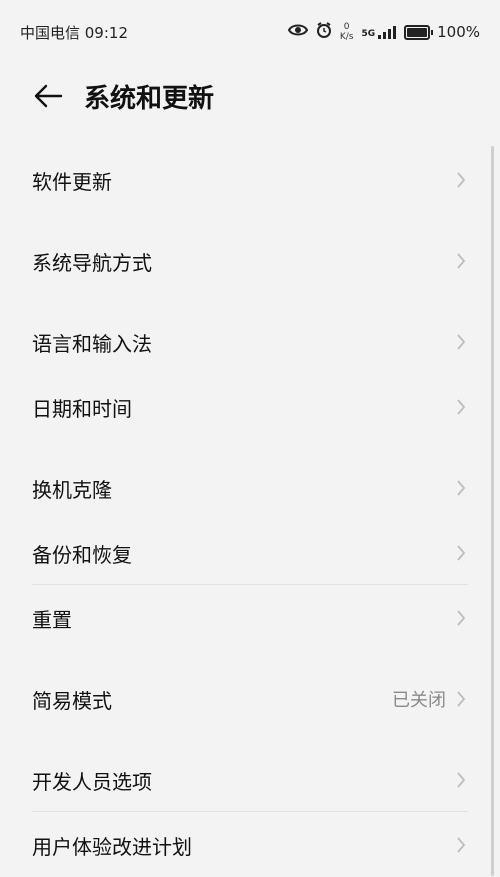  I want to click on cellular-signal: 5G, so click(379, 32).